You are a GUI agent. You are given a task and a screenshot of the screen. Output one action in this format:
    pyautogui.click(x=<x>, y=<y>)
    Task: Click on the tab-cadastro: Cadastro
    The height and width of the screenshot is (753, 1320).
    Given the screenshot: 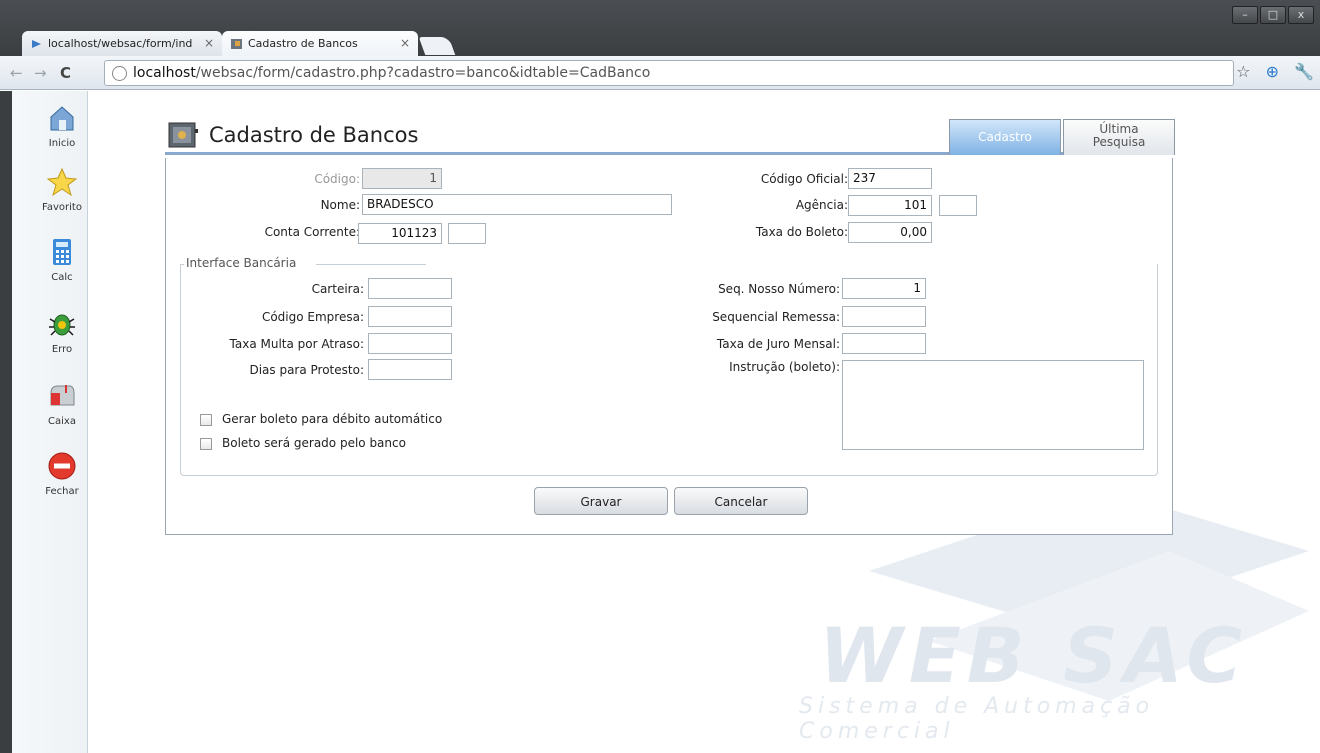 What is the action you would take?
    pyautogui.click(x=1005, y=137)
    